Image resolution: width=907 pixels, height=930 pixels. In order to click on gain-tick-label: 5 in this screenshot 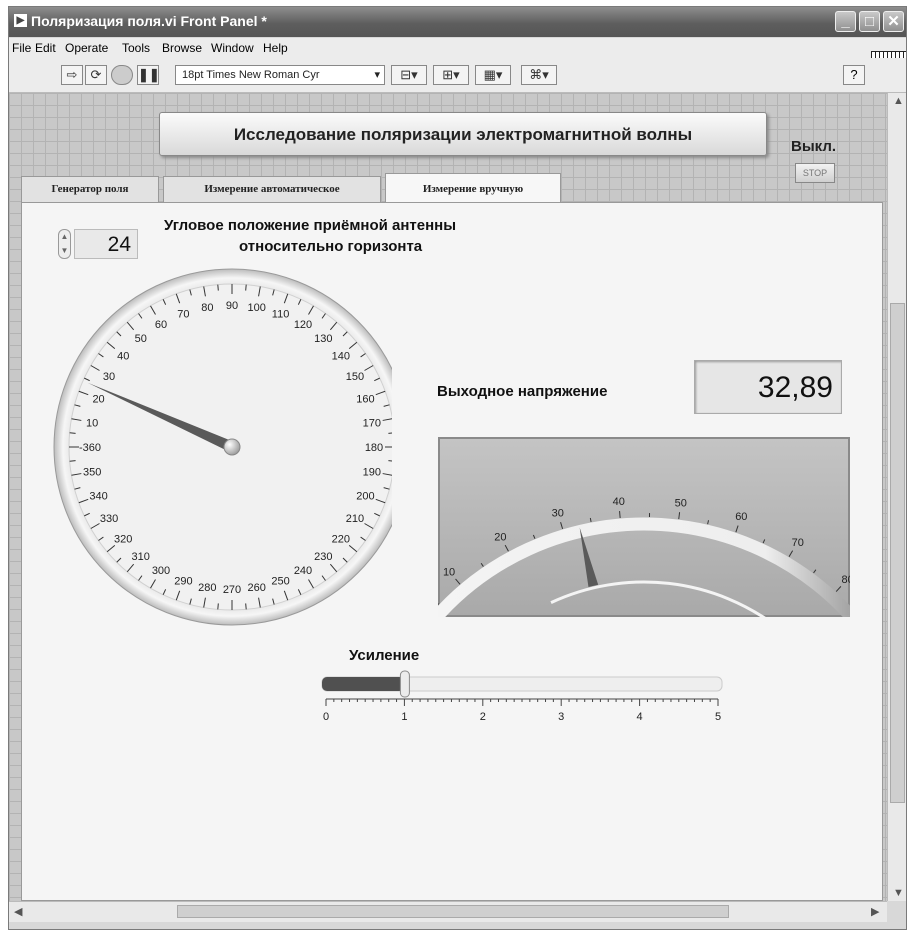, I will do `click(718, 717)`.